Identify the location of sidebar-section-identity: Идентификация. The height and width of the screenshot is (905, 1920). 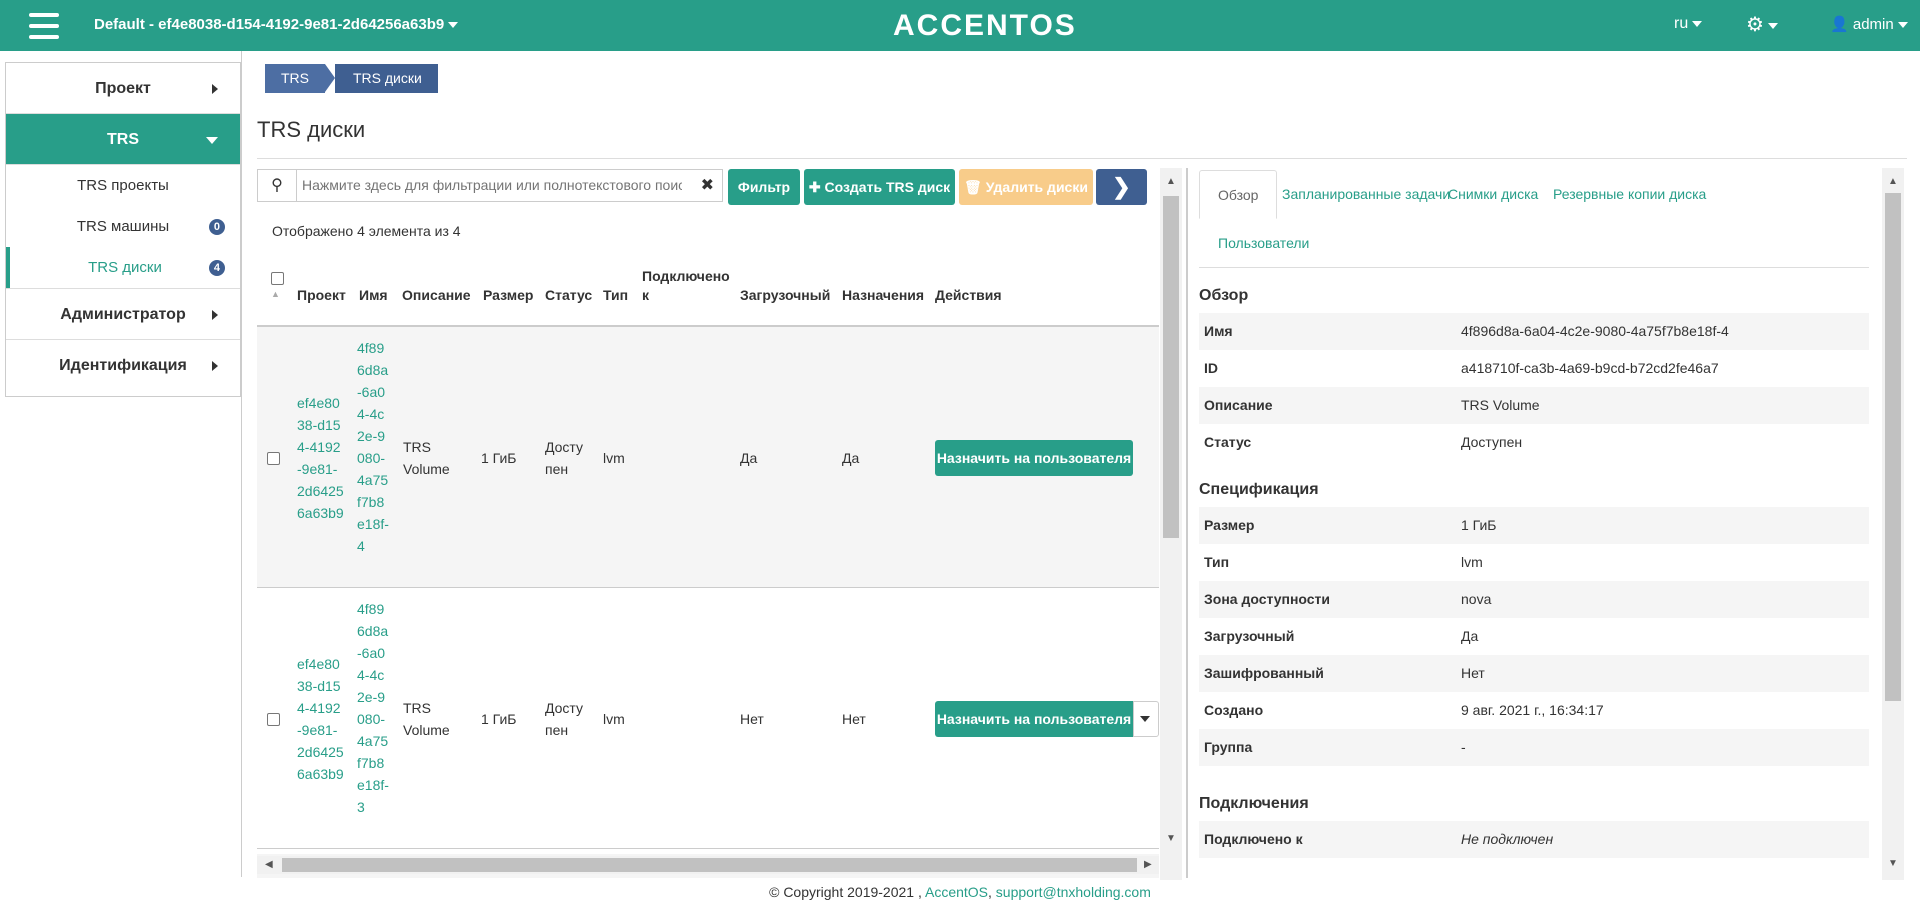
(123, 365).